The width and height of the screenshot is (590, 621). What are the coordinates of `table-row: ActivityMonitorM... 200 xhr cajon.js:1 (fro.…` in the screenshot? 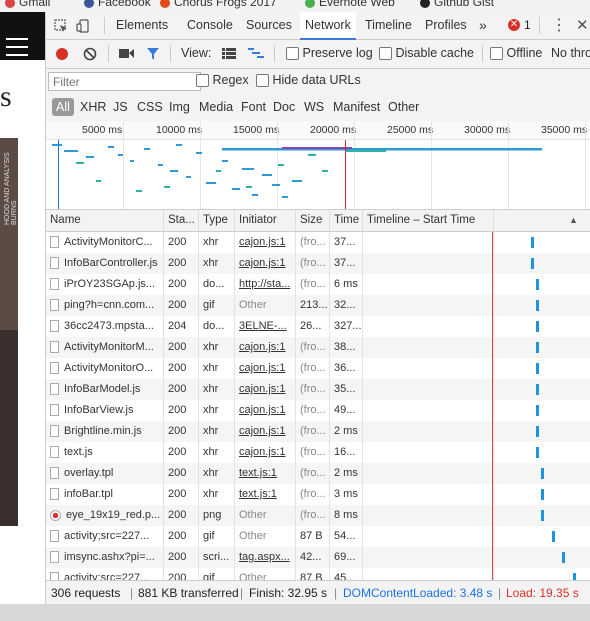 It's located at (318, 347).